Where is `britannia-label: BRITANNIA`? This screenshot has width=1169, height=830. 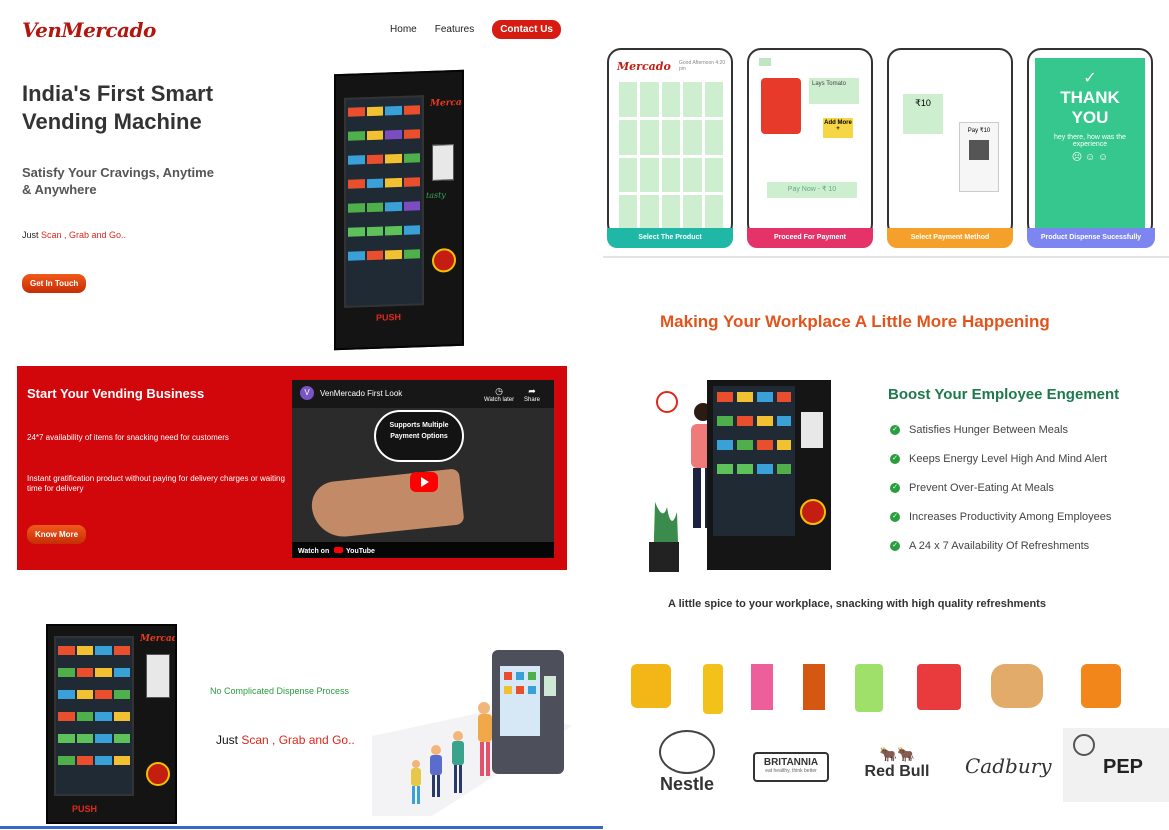
britannia-label: BRITANNIA is located at coordinates (791, 762).